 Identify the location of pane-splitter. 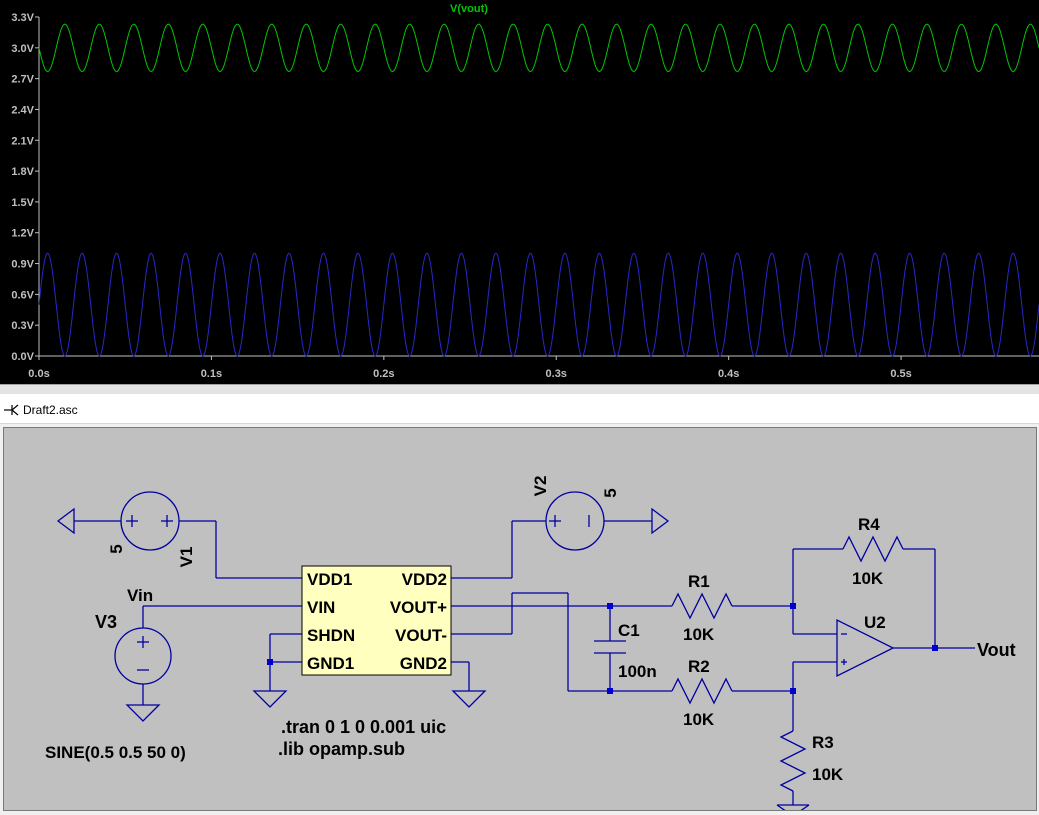
(519, 389).